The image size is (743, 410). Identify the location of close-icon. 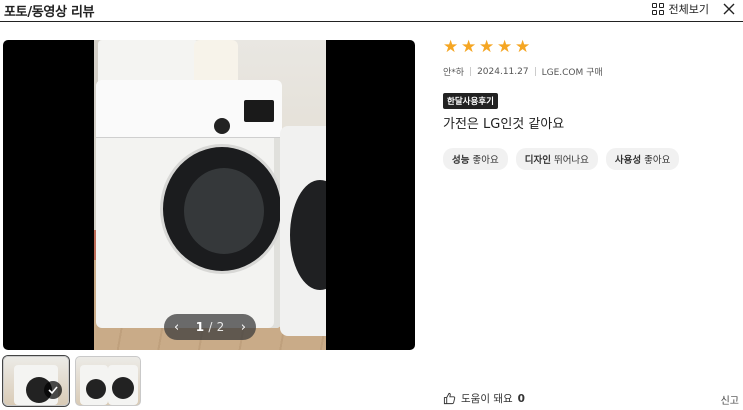
(729, 9).